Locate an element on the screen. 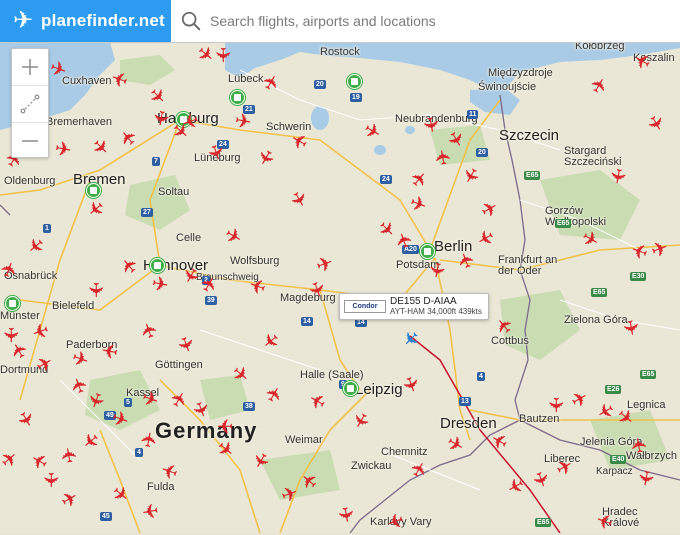 This screenshot has height=535, width=680. map-controls is located at coordinates (30, 103).